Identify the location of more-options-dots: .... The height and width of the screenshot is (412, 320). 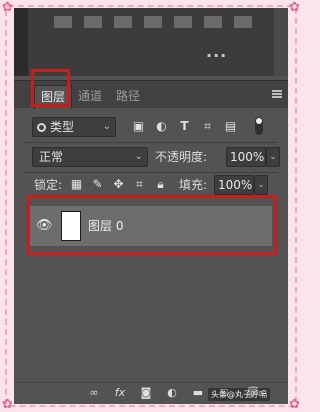
(216, 51).